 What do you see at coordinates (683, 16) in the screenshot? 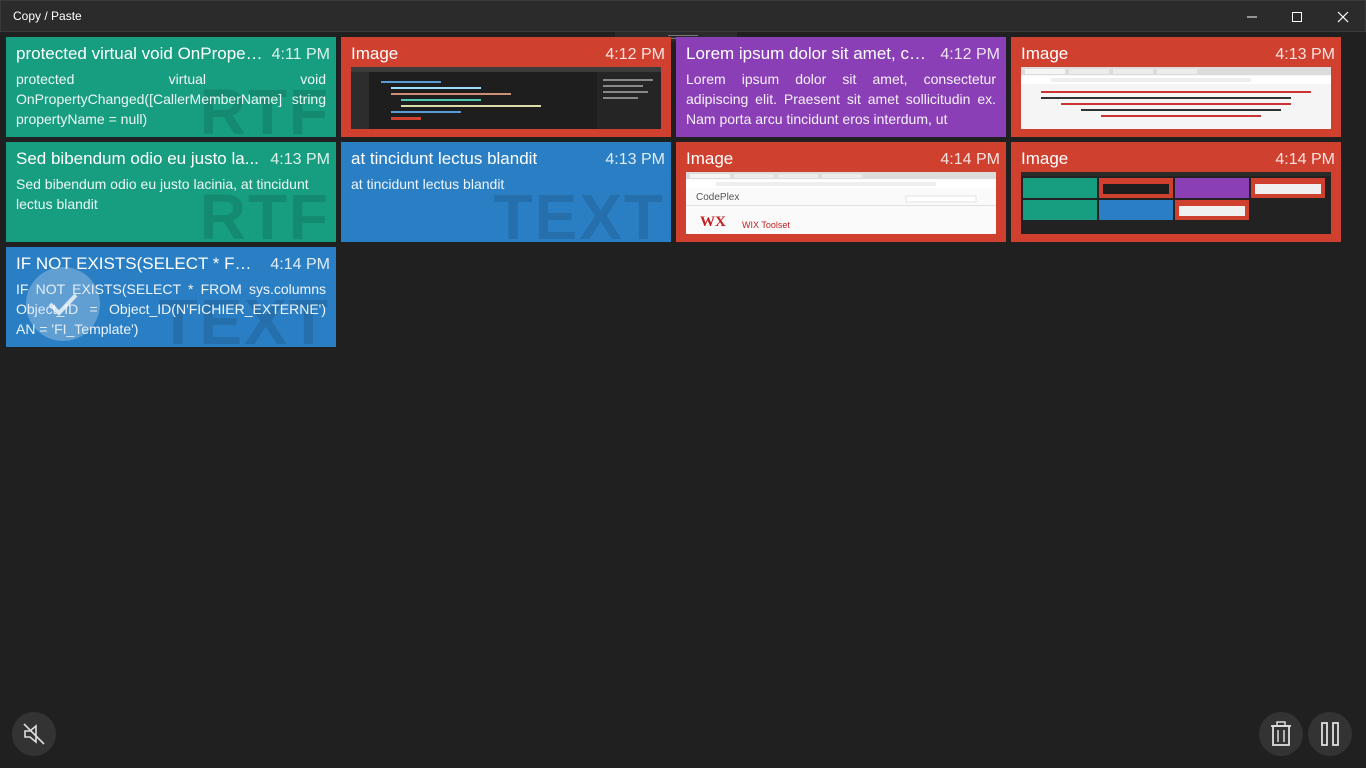
I see `title-bar: Copy / Paste` at bounding box center [683, 16].